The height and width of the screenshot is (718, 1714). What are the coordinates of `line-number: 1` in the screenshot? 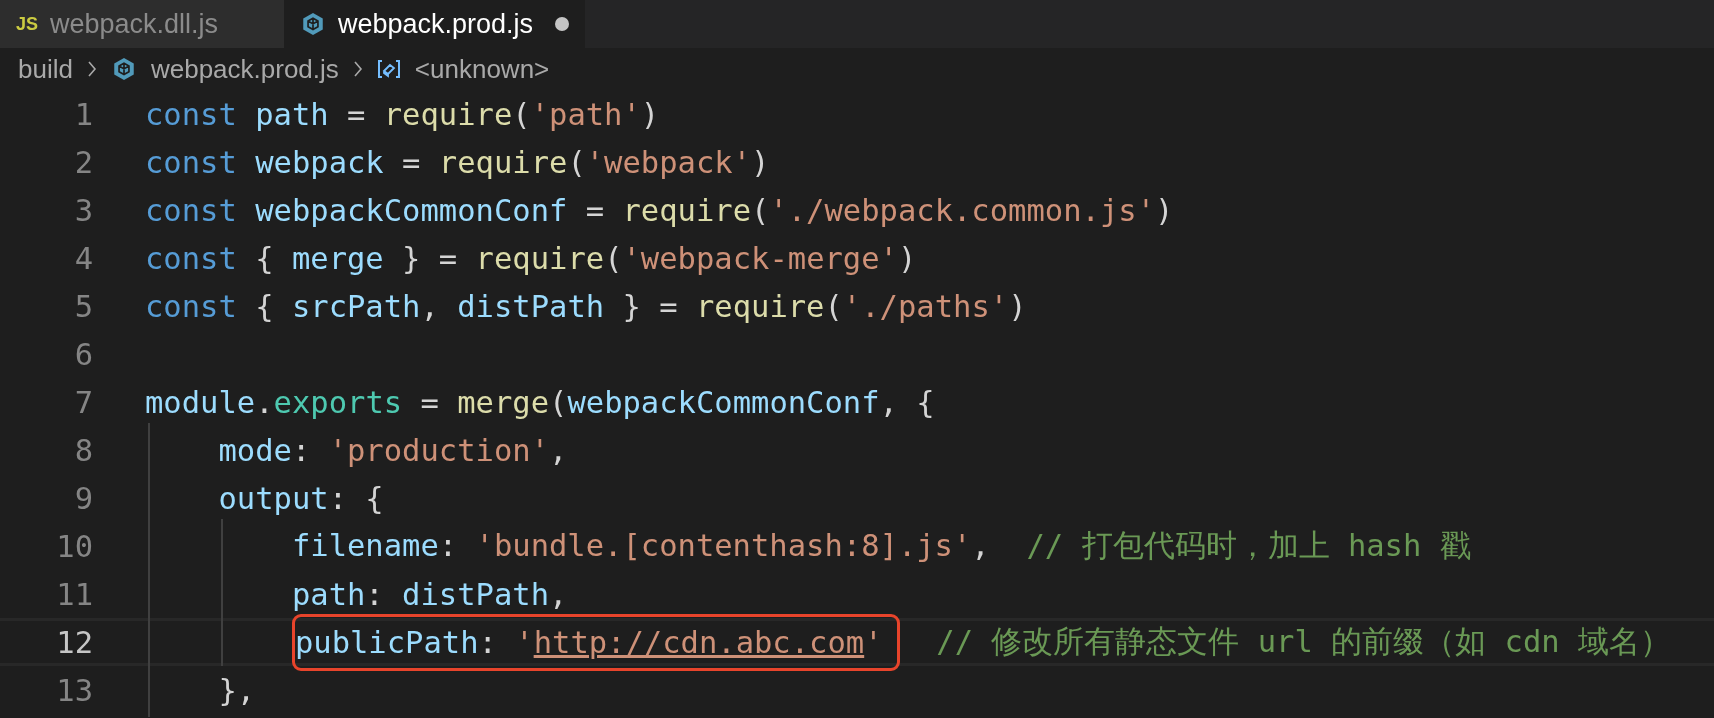 It's located at (83, 114).